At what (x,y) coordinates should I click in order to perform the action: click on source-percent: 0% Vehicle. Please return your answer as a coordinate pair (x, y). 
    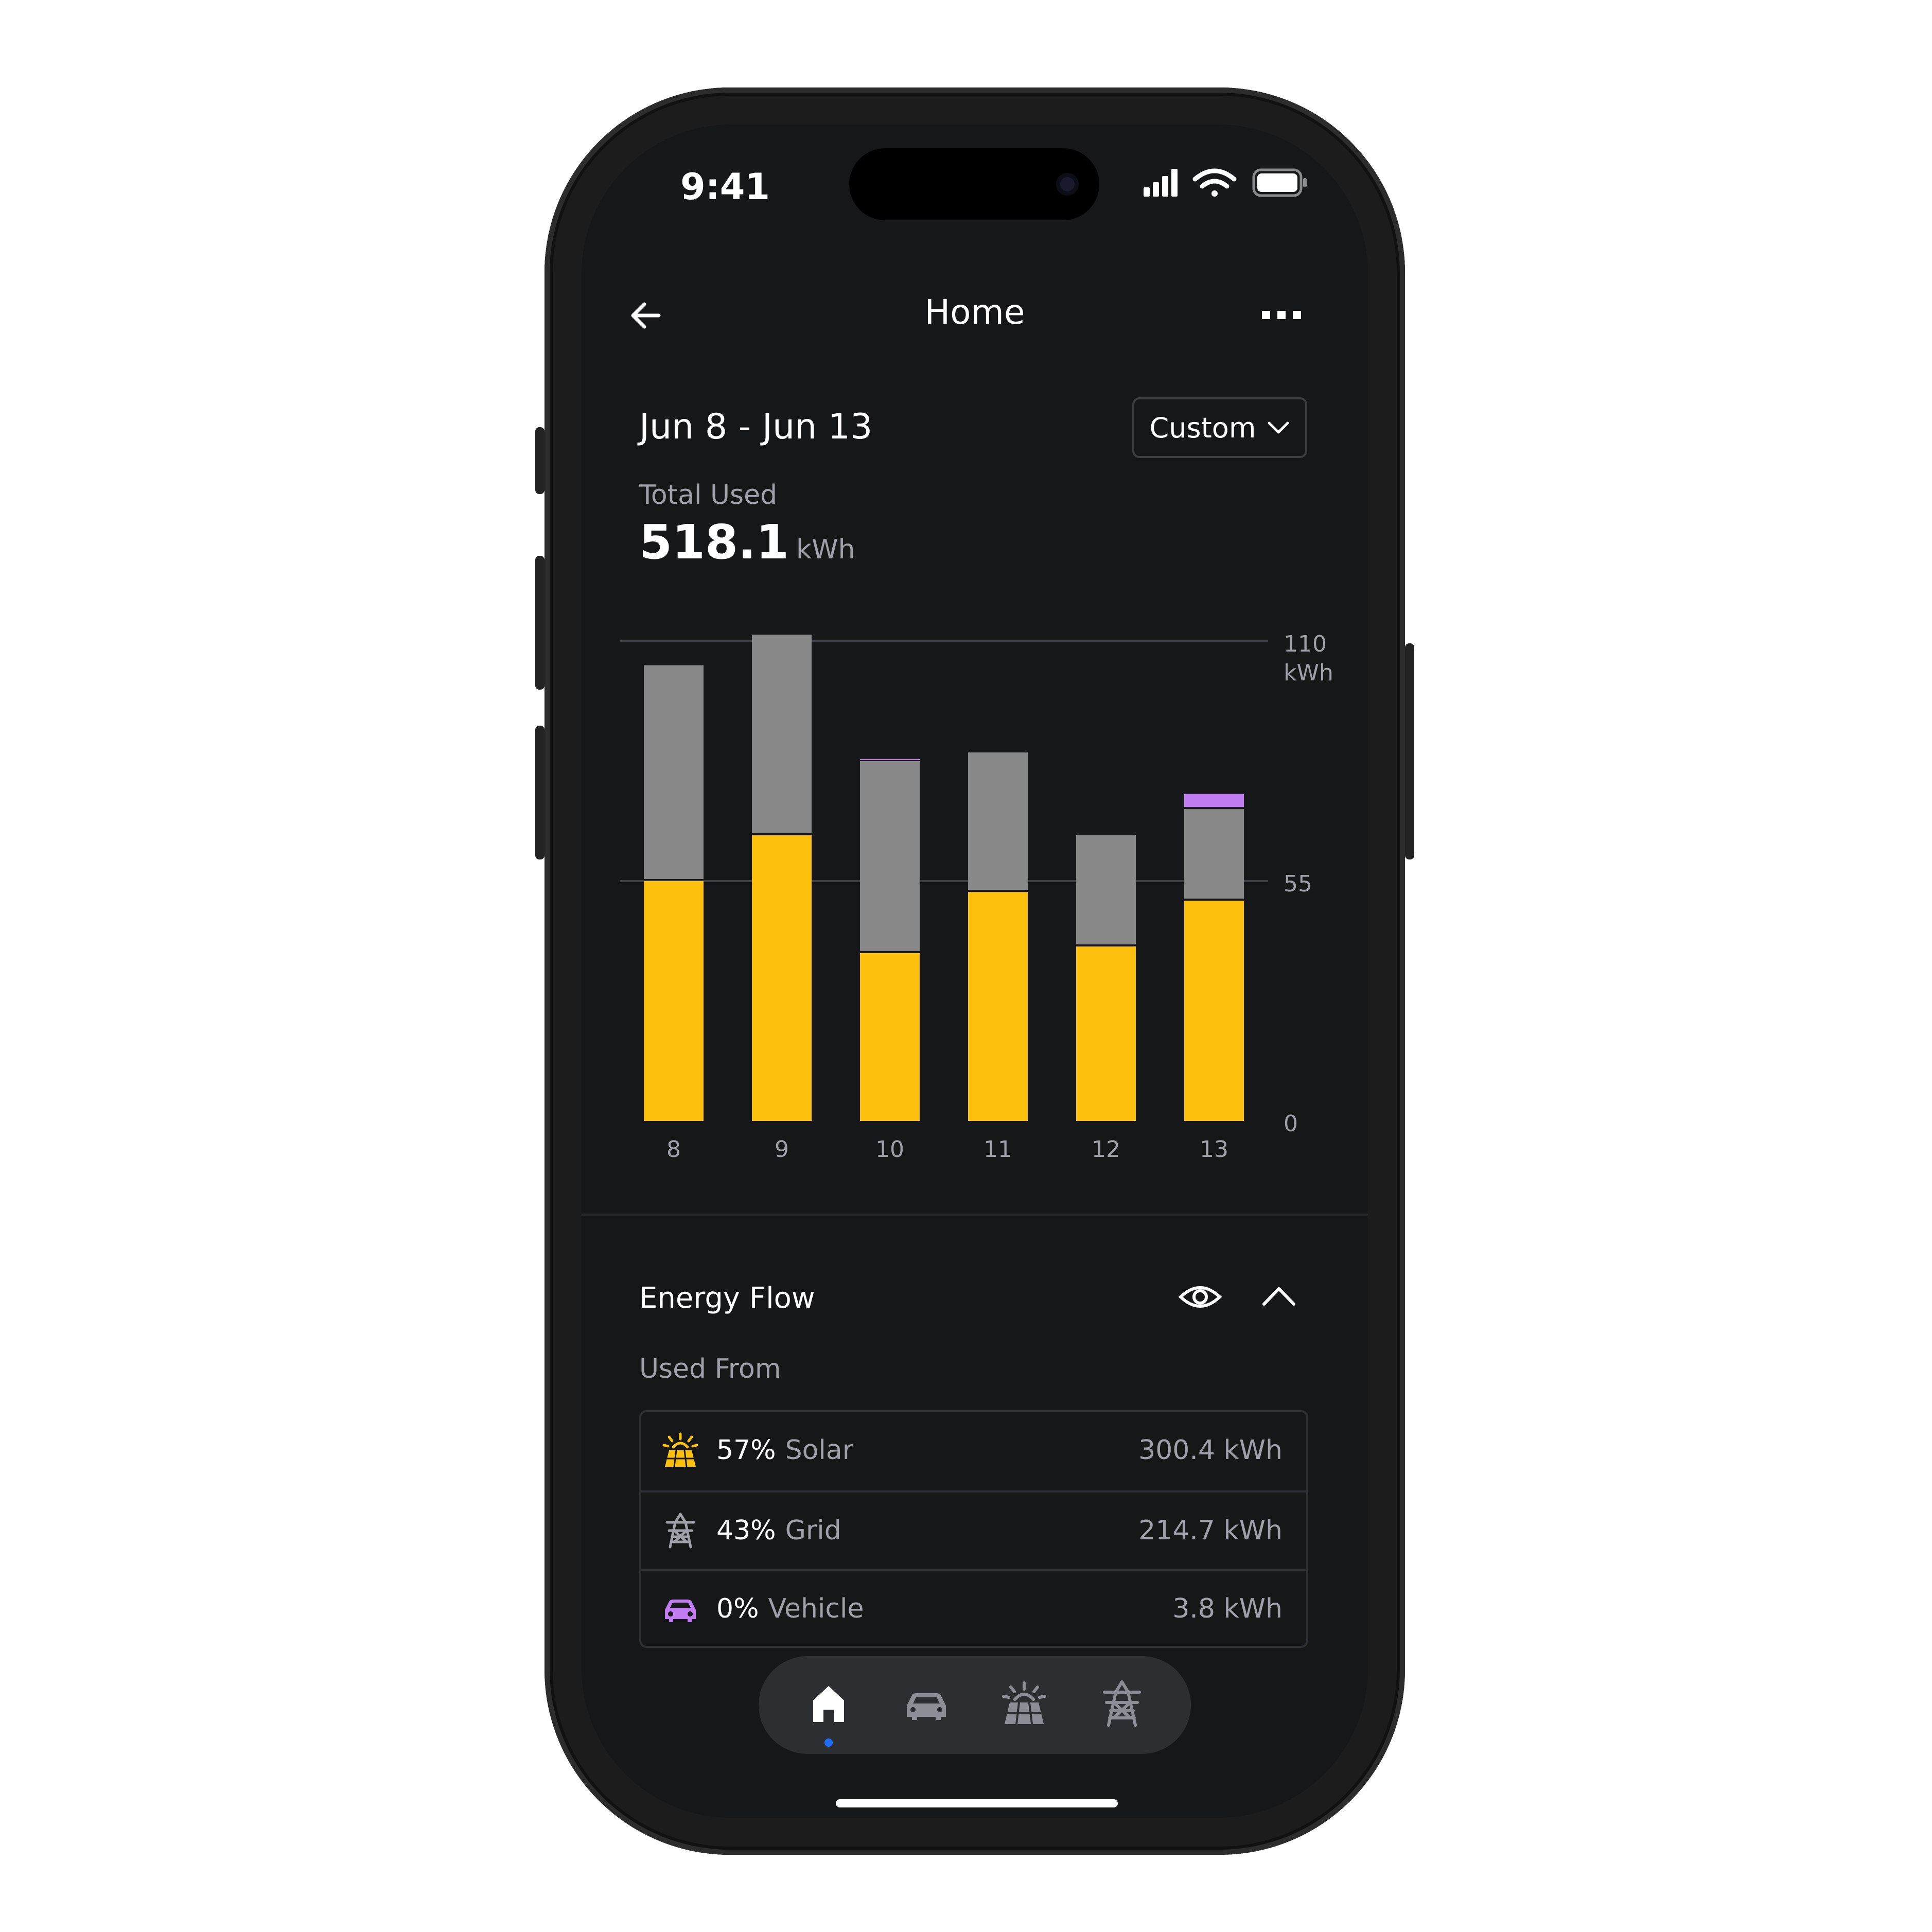
    Looking at the image, I should click on (790, 1609).